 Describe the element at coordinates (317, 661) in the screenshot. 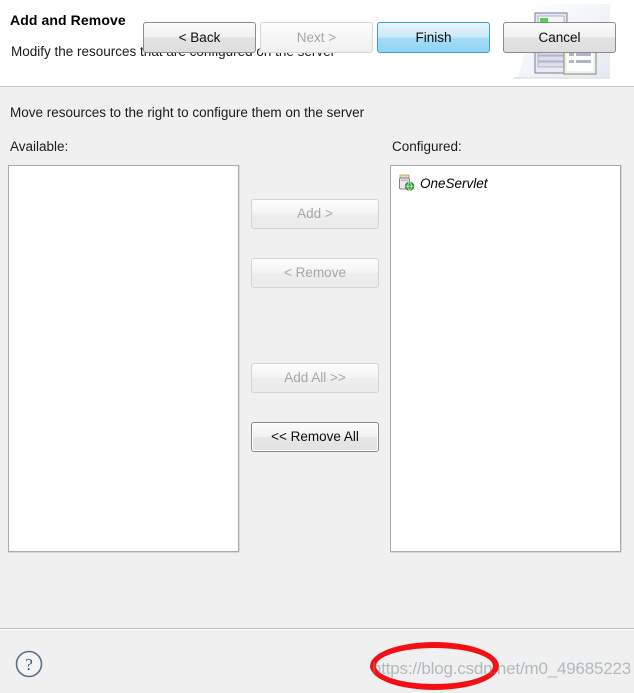

I see `dialog-footer: ?` at that location.